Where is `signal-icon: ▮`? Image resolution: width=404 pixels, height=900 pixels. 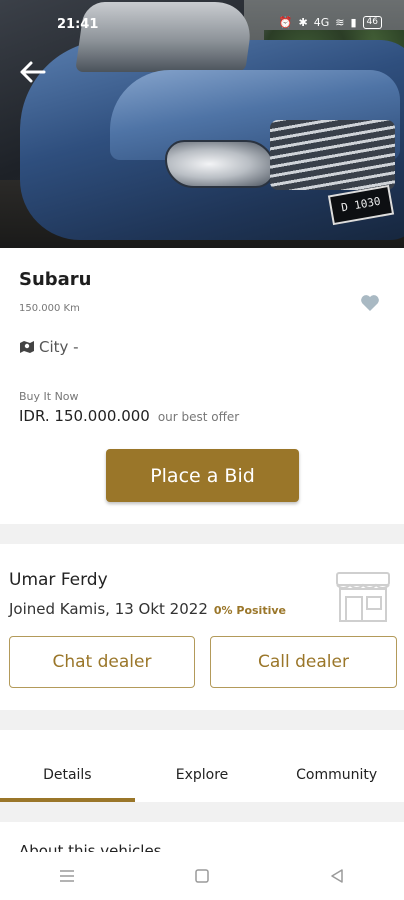
signal-icon: ▮ is located at coordinates (353, 22).